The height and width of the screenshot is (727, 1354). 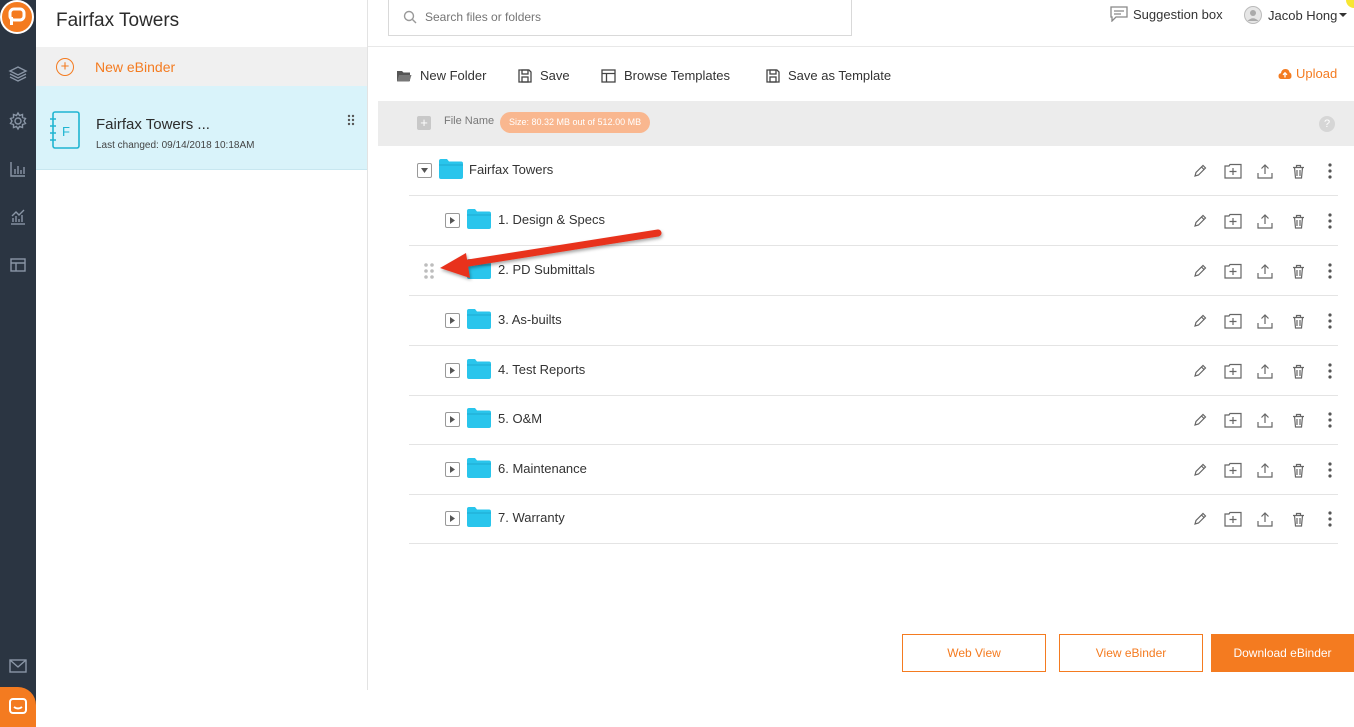 I want to click on folder-row: 4. Test Reports, so click(x=873, y=371).